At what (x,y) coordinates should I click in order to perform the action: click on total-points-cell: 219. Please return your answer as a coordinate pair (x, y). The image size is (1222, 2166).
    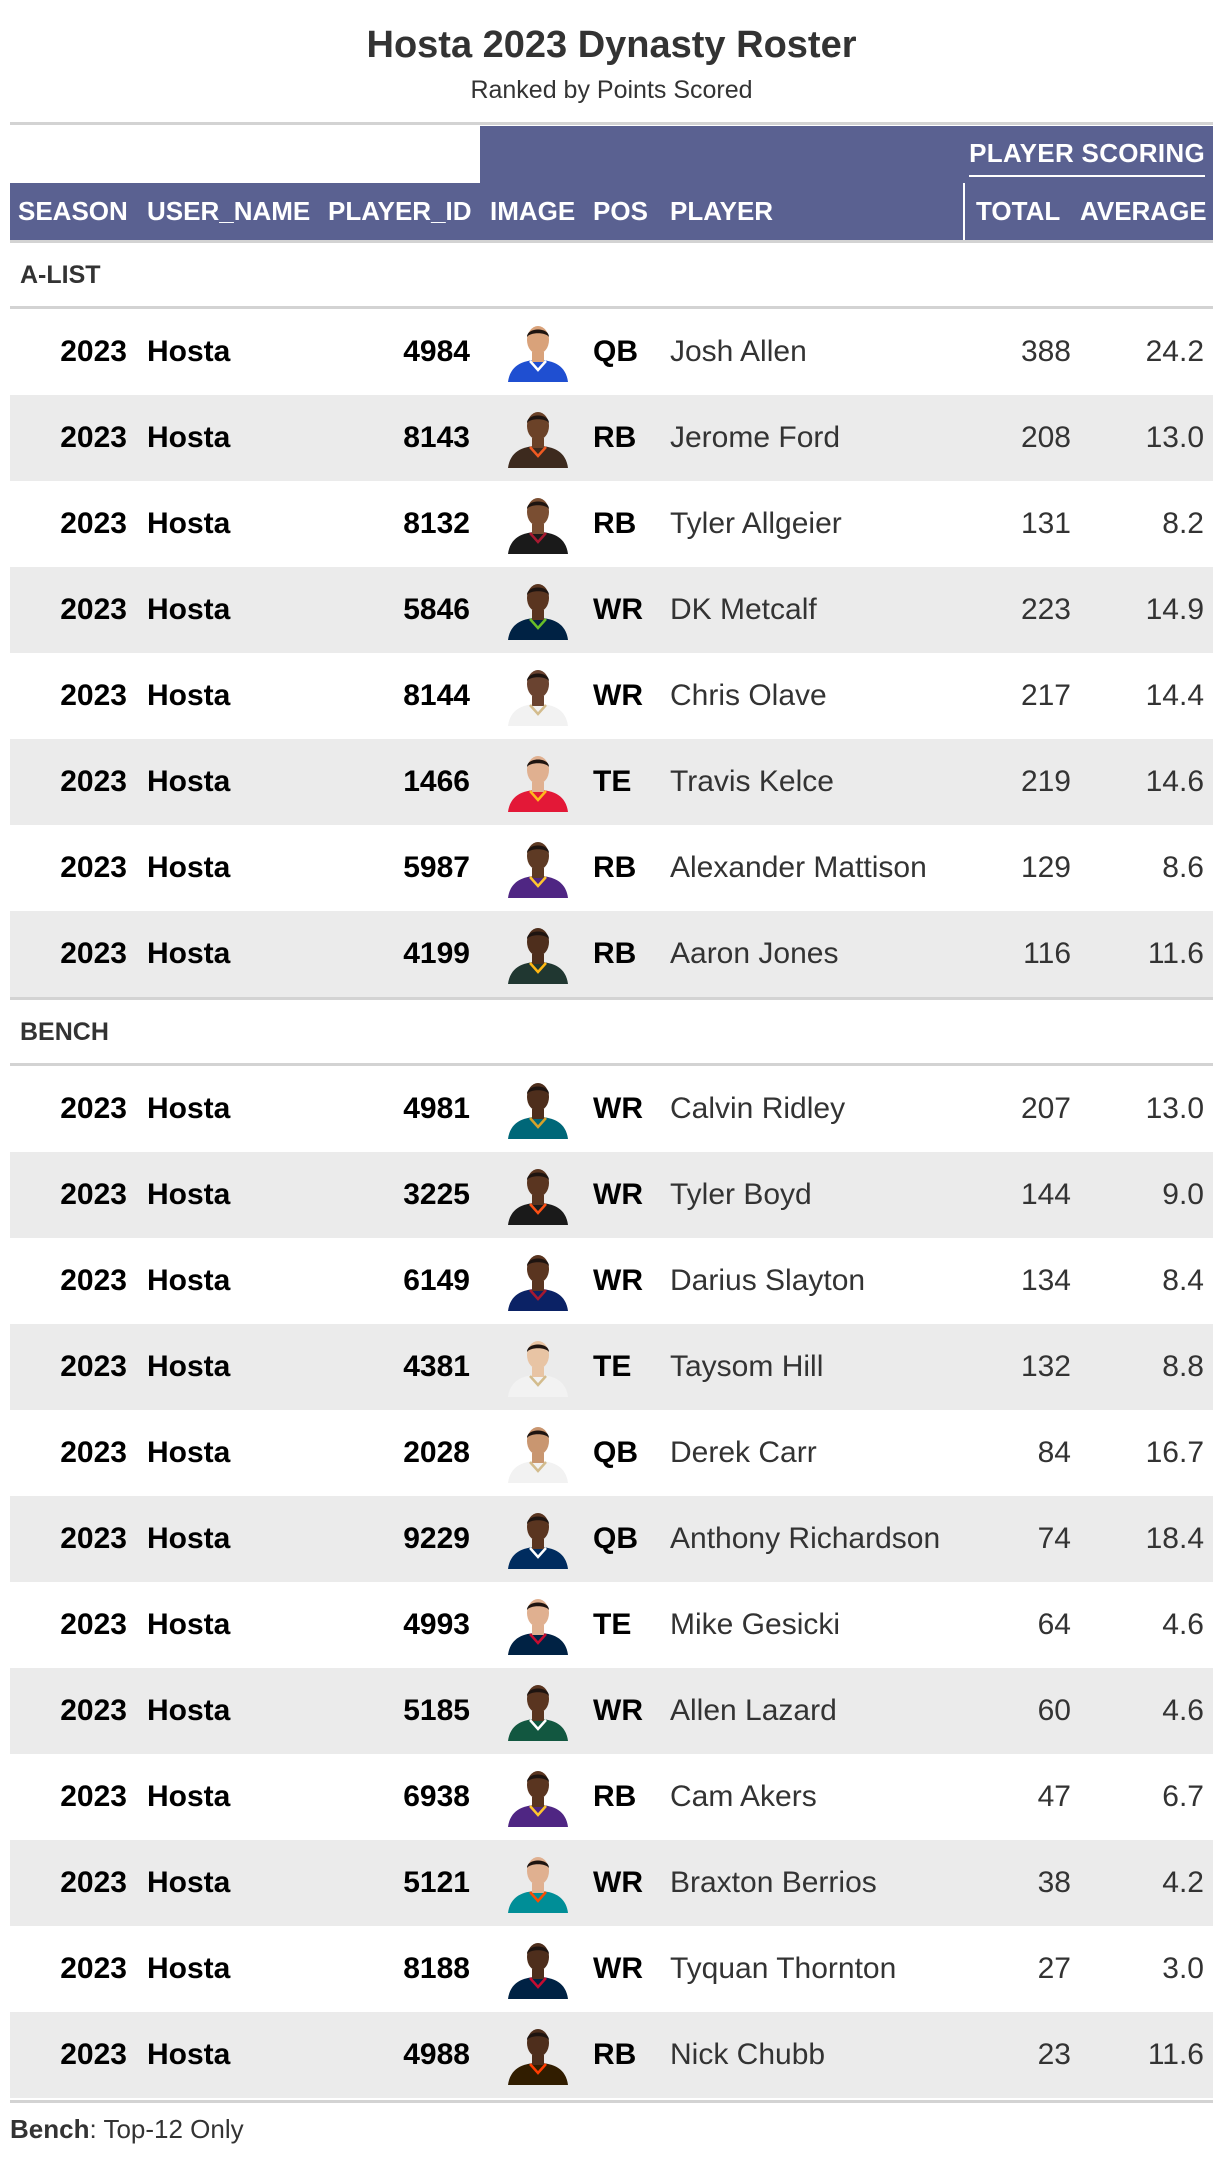
    Looking at the image, I should click on (1045, 781).